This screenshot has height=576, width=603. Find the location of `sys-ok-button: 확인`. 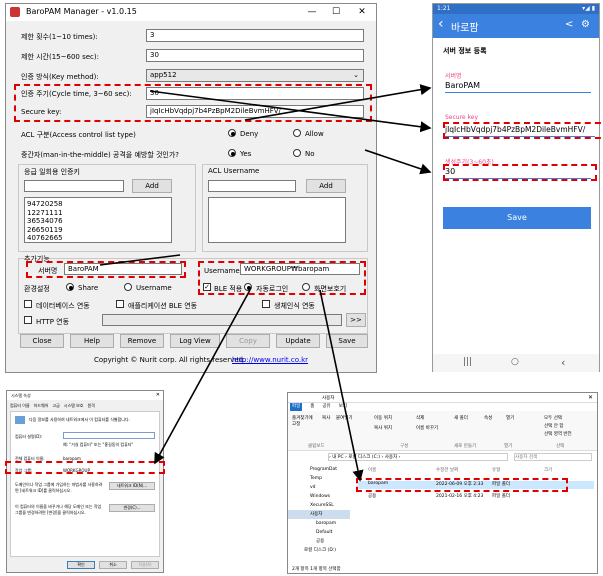

sys-ok-button: 확인 is located at coordinates (81, 565).